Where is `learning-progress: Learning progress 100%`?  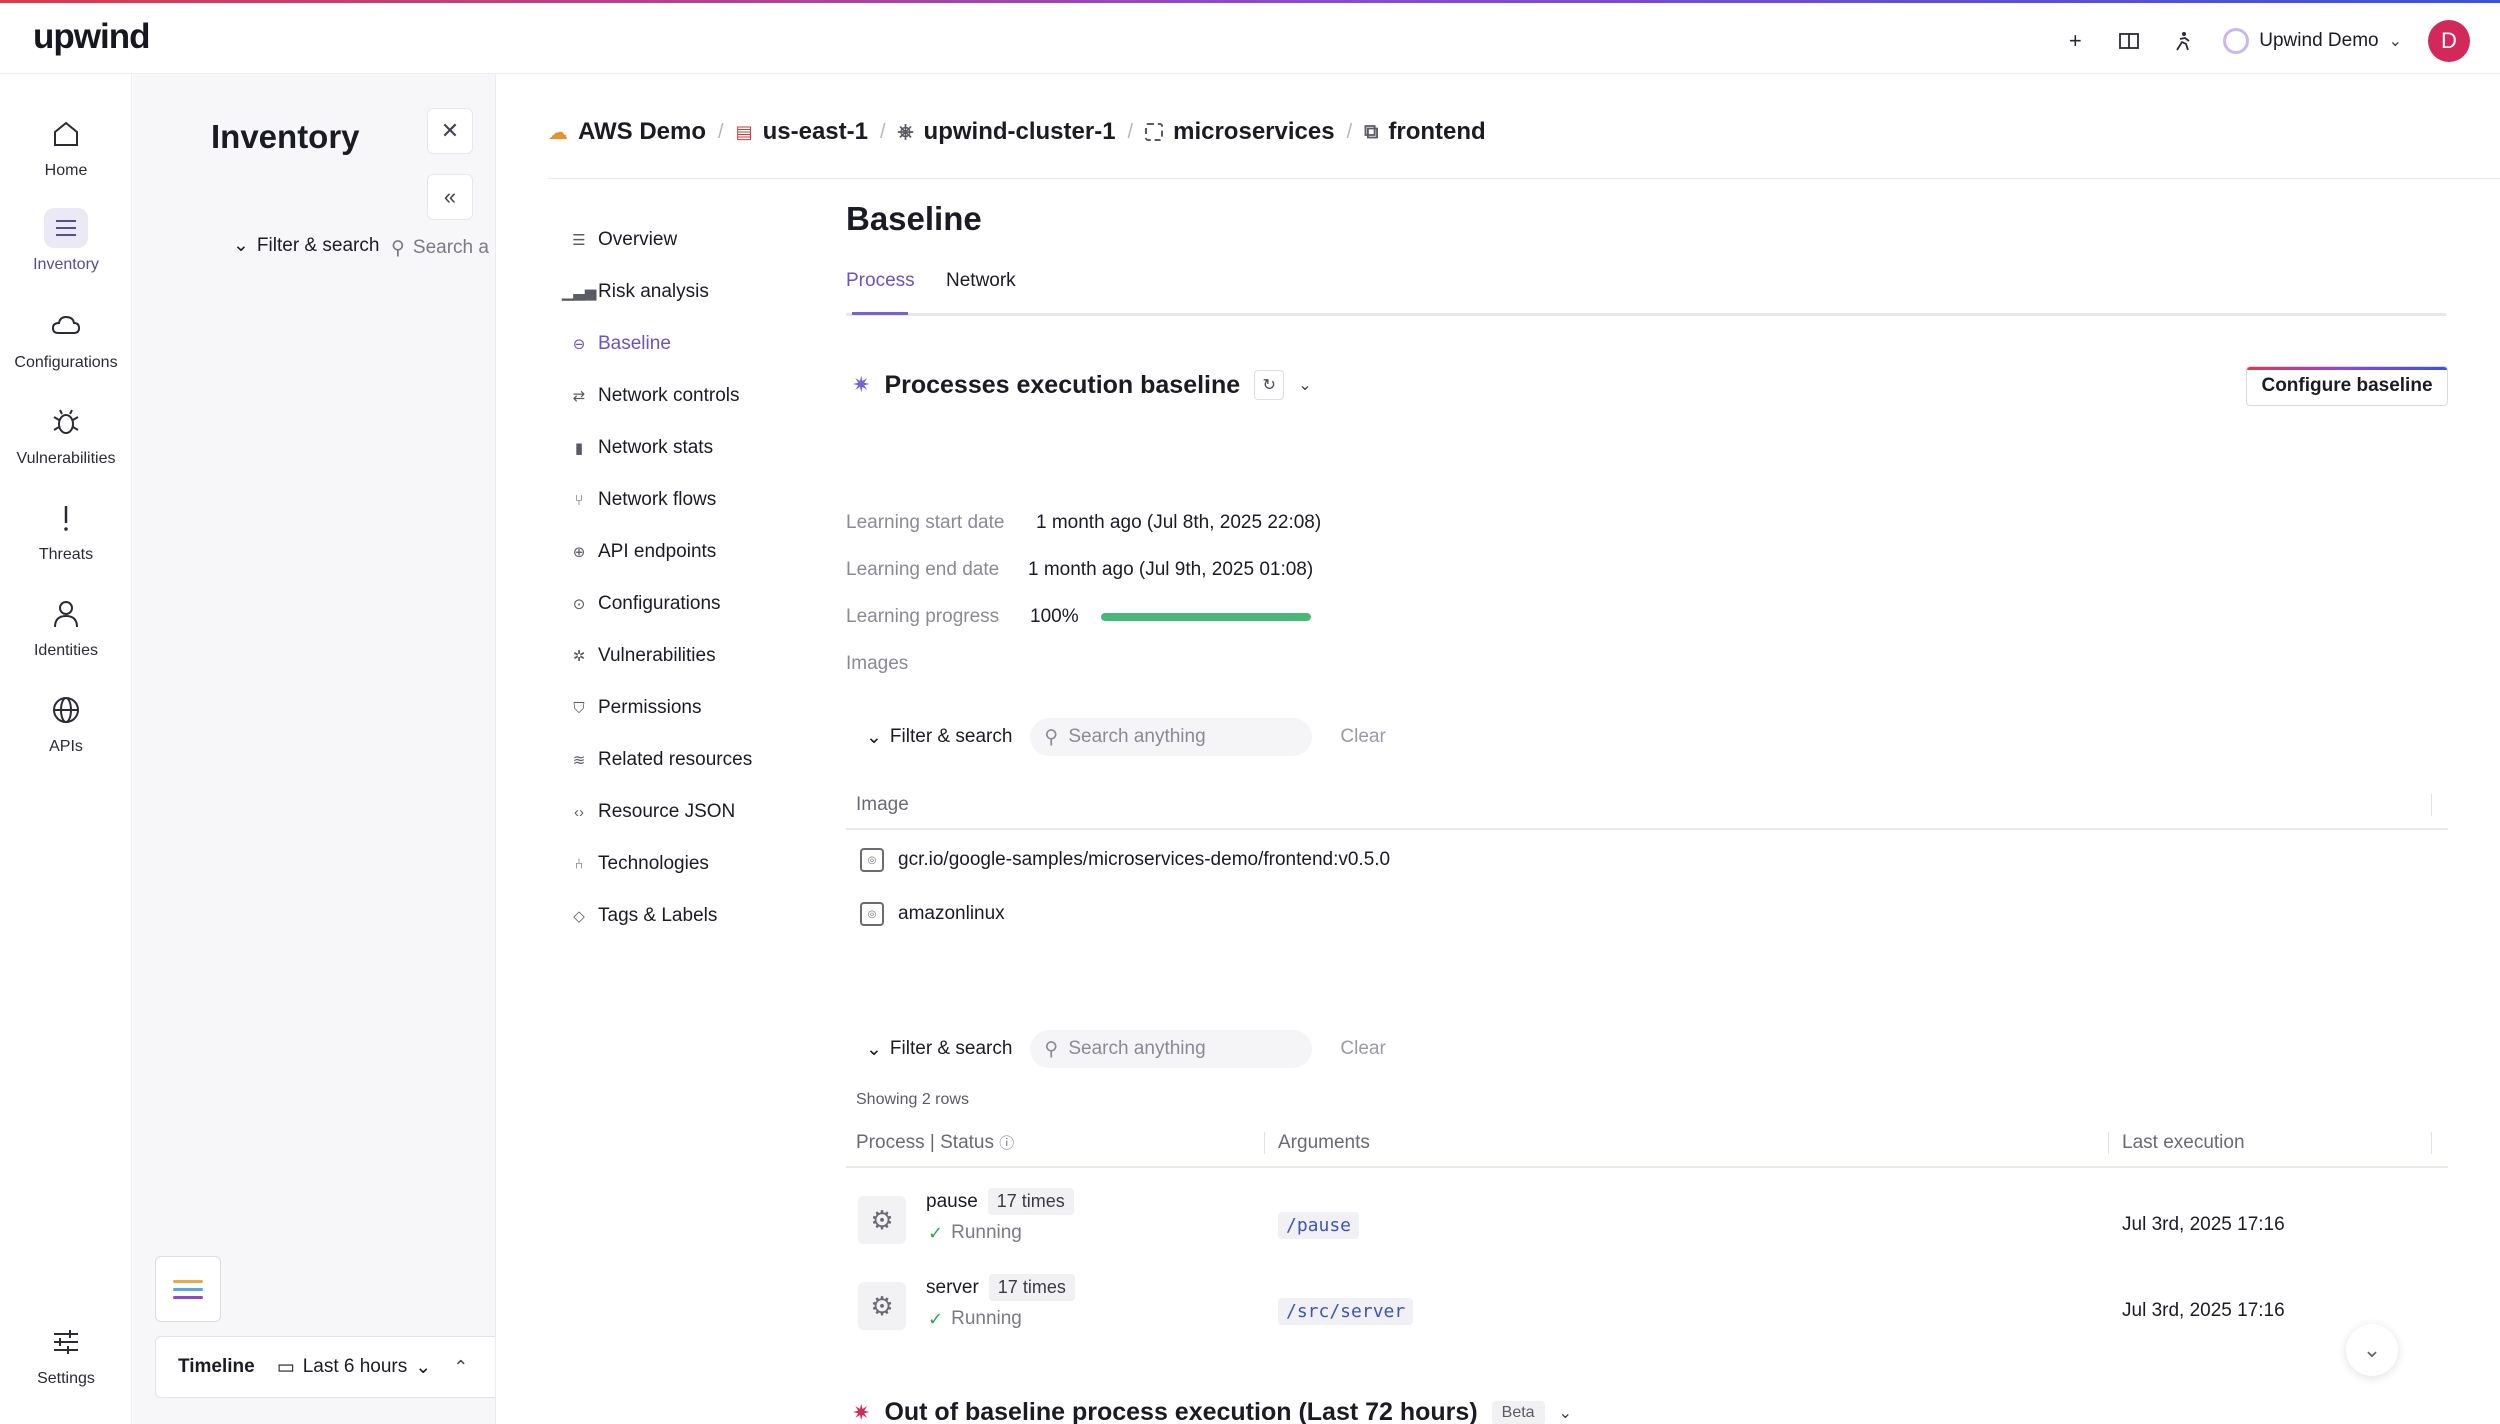 learning-progress: Learning progress 100% is located at coordinates (1078, 617).